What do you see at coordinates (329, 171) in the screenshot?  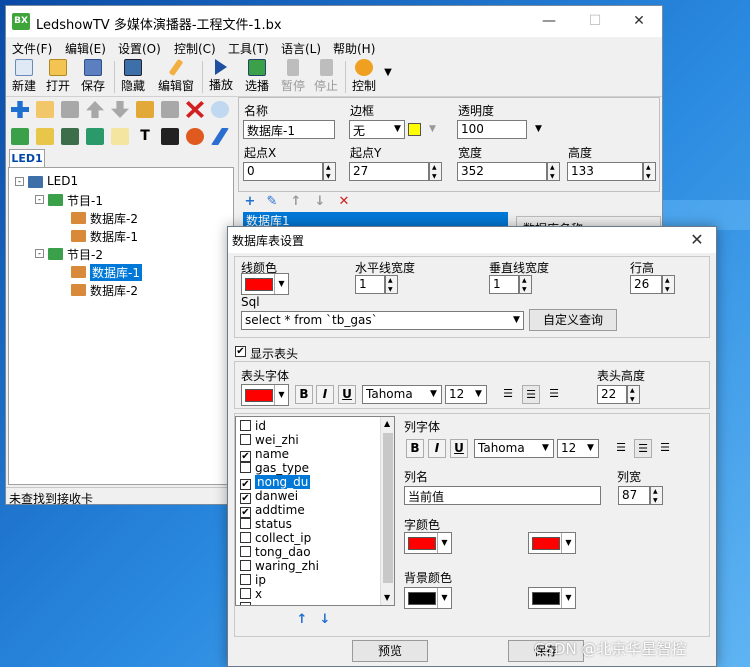 I see `x-spinner` at bounding box center [329, 171].